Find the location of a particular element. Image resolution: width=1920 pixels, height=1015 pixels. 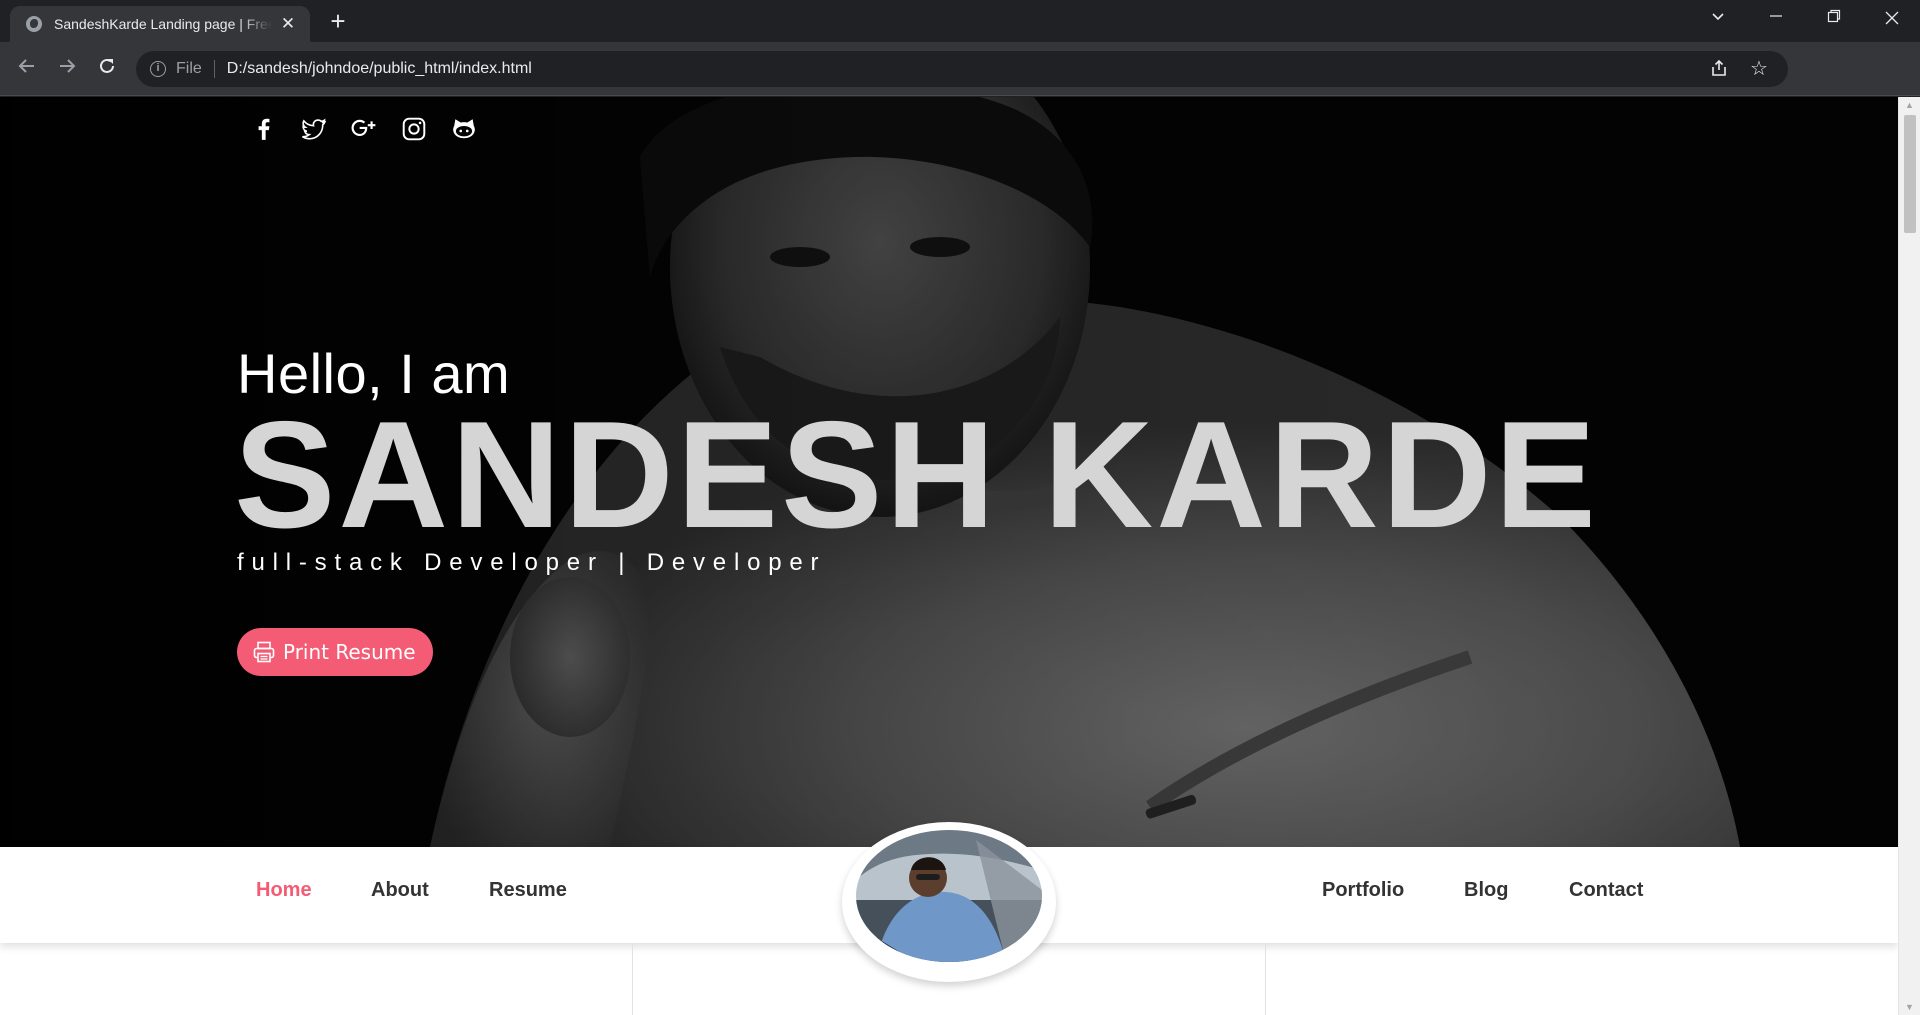

url-scheme: File is located at coordinates (189, 68).